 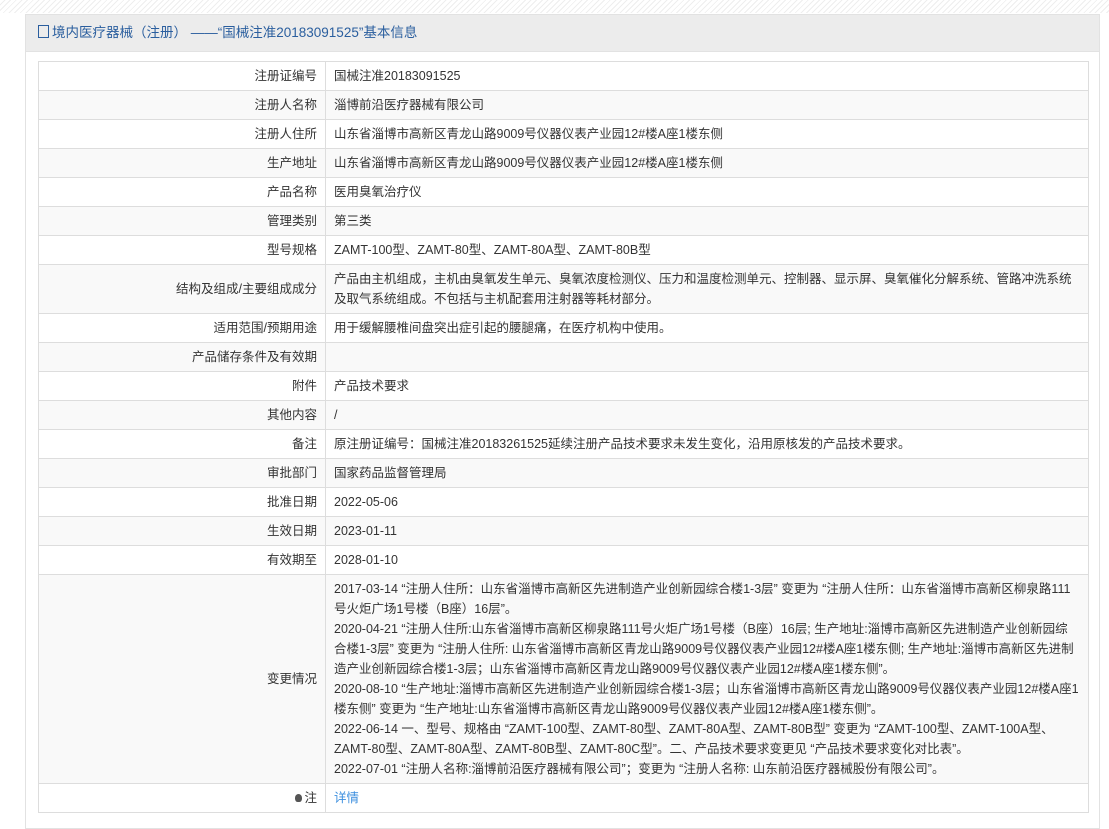 What do you see at coordinates (182, 134) in the screenshot?
I see `row-label: 注册人住所` at bounding box center [182, 134].